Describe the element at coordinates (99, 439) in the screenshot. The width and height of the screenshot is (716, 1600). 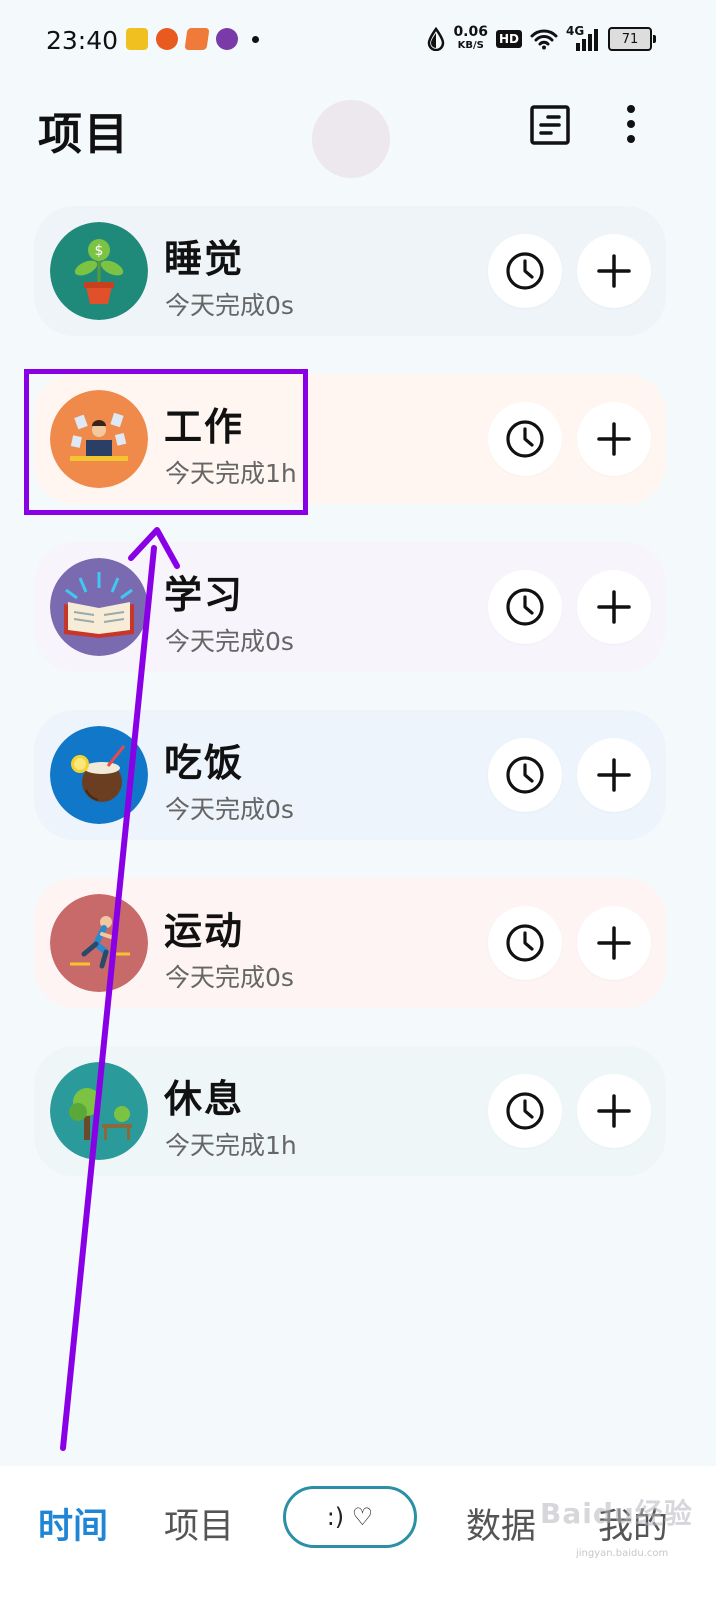
I see `work-desk-icon` at that location.